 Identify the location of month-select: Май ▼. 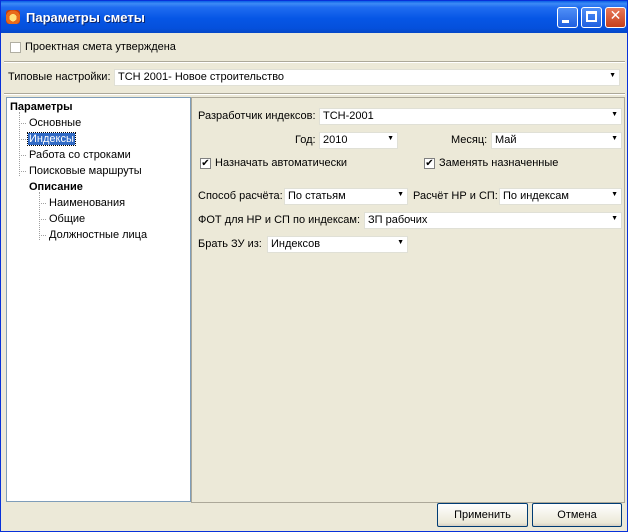
(556, 140).